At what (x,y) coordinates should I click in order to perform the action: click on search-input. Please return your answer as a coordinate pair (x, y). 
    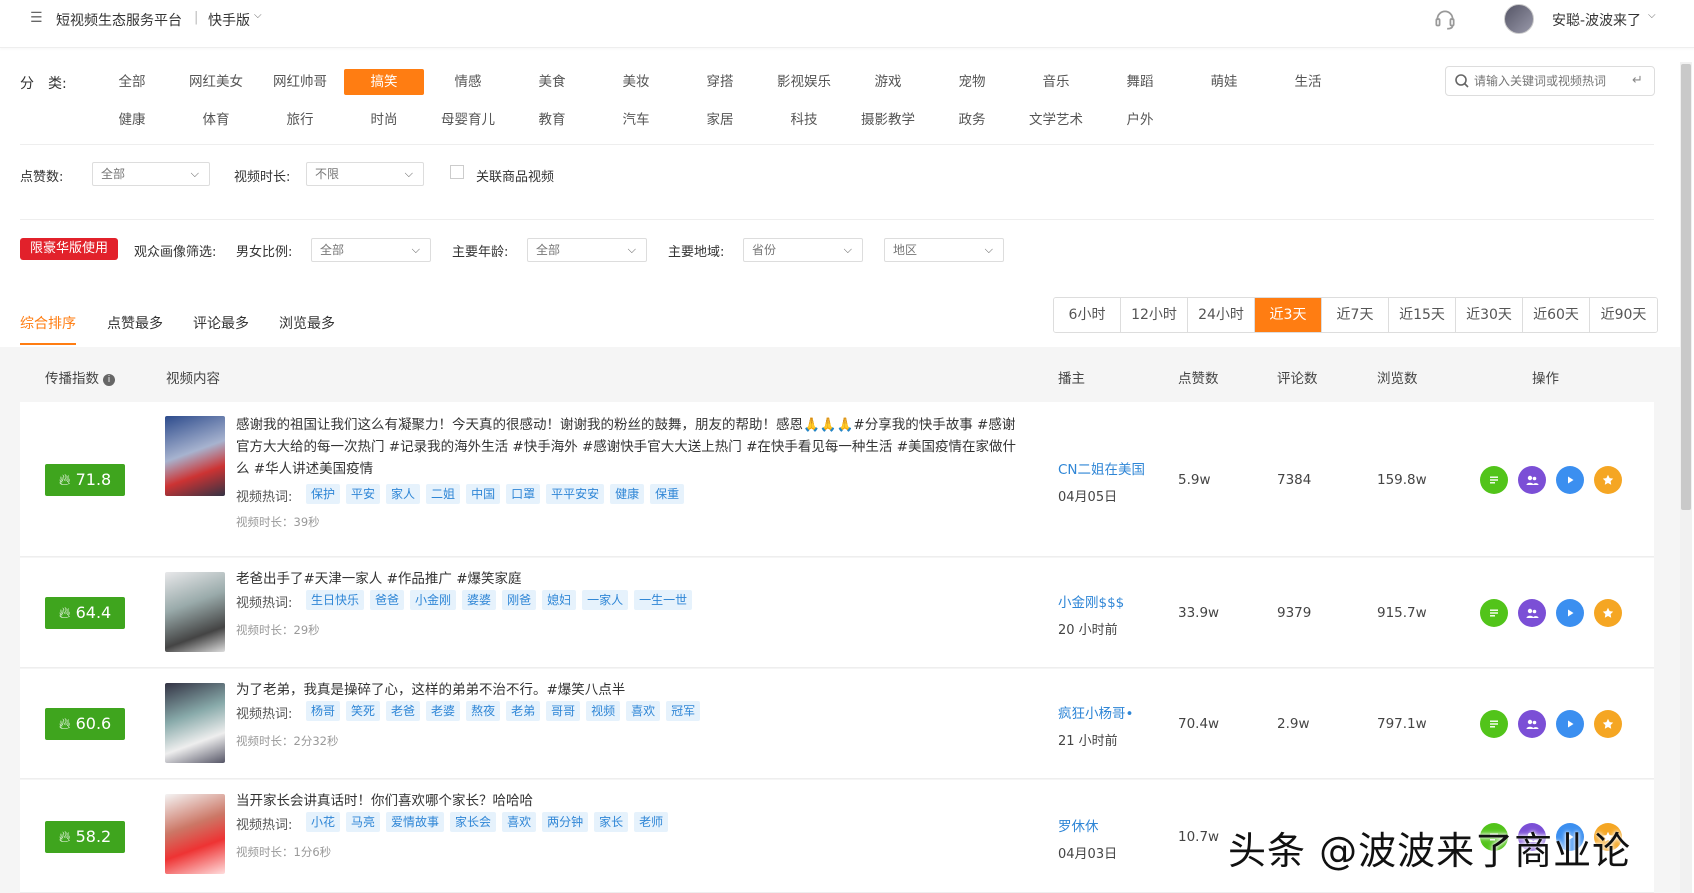
    Looking at the image, I should click on (1551, 81).